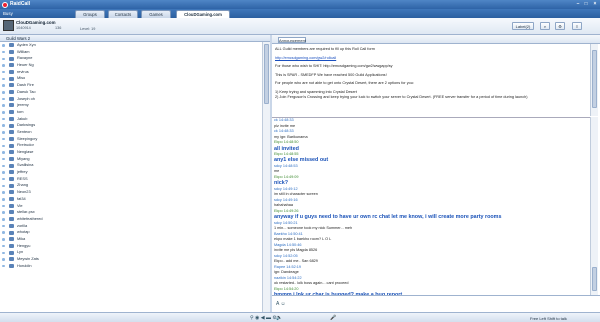 The width and height of the screenshot is (600, 322). What do you see at coordinates (436, 303) in the screenshot?
I see `message-input: A ☺` at bounding box center [436, 303].